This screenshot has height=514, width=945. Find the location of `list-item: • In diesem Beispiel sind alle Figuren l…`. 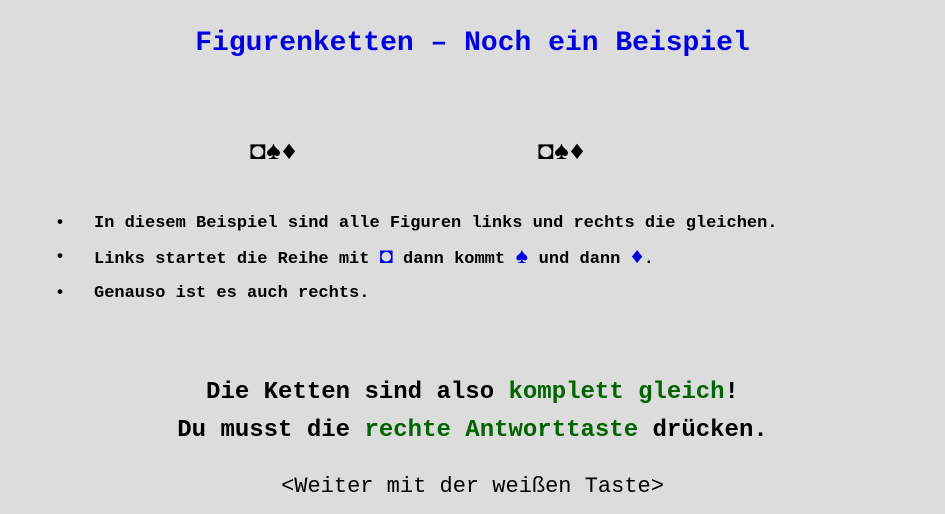

list-item: • In diesem Beispiel sind alle Figuren l… is located at coordinates (464, 224).